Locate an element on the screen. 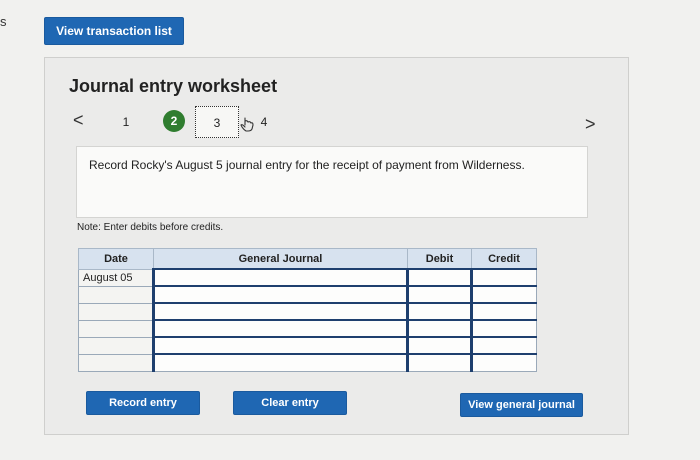 This screenshot has height=460, width=700. next-step-arrow-icon: > is located at coordinates (590, 124).